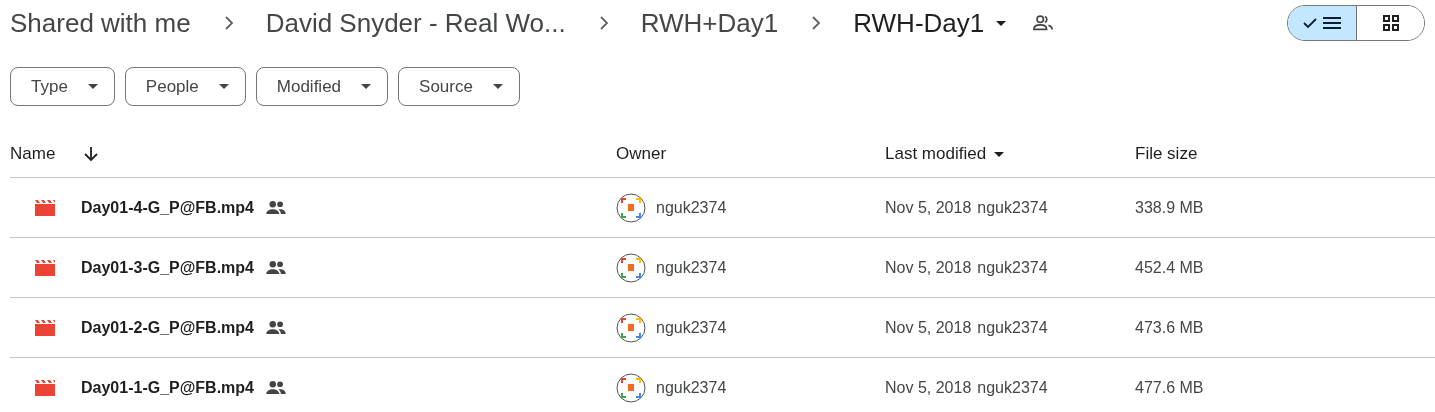 Image resolution: width=1435 pixels, height=412 pixels. I want to click on grid-view-button, so click(1390, 23).